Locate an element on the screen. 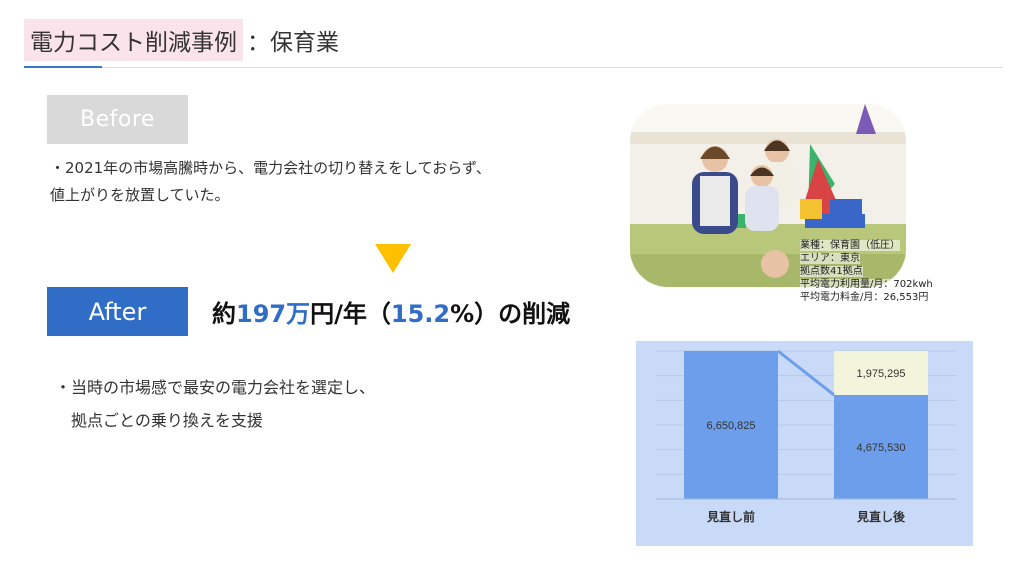 This screenshot has width=1024, height=574. facility-info-line: 平均電力料金/月：26,553円 is located at coordinates (864, 297).